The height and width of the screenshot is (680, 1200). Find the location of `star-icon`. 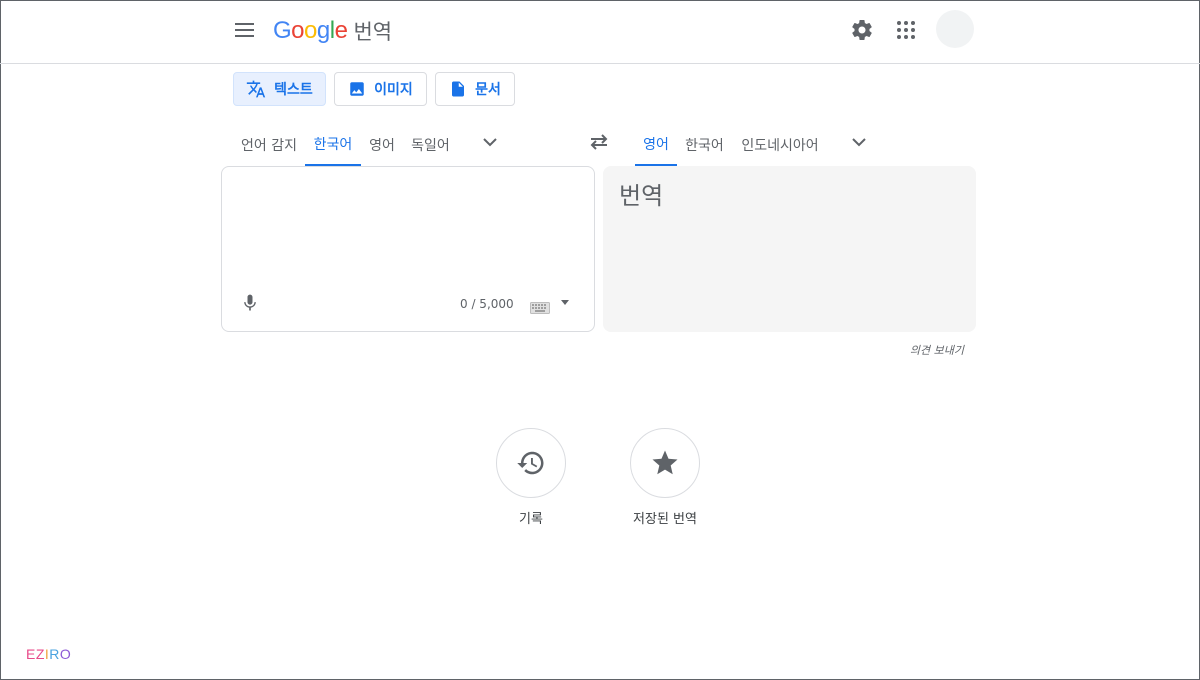

star-icon is located at coordinates (665, 462).